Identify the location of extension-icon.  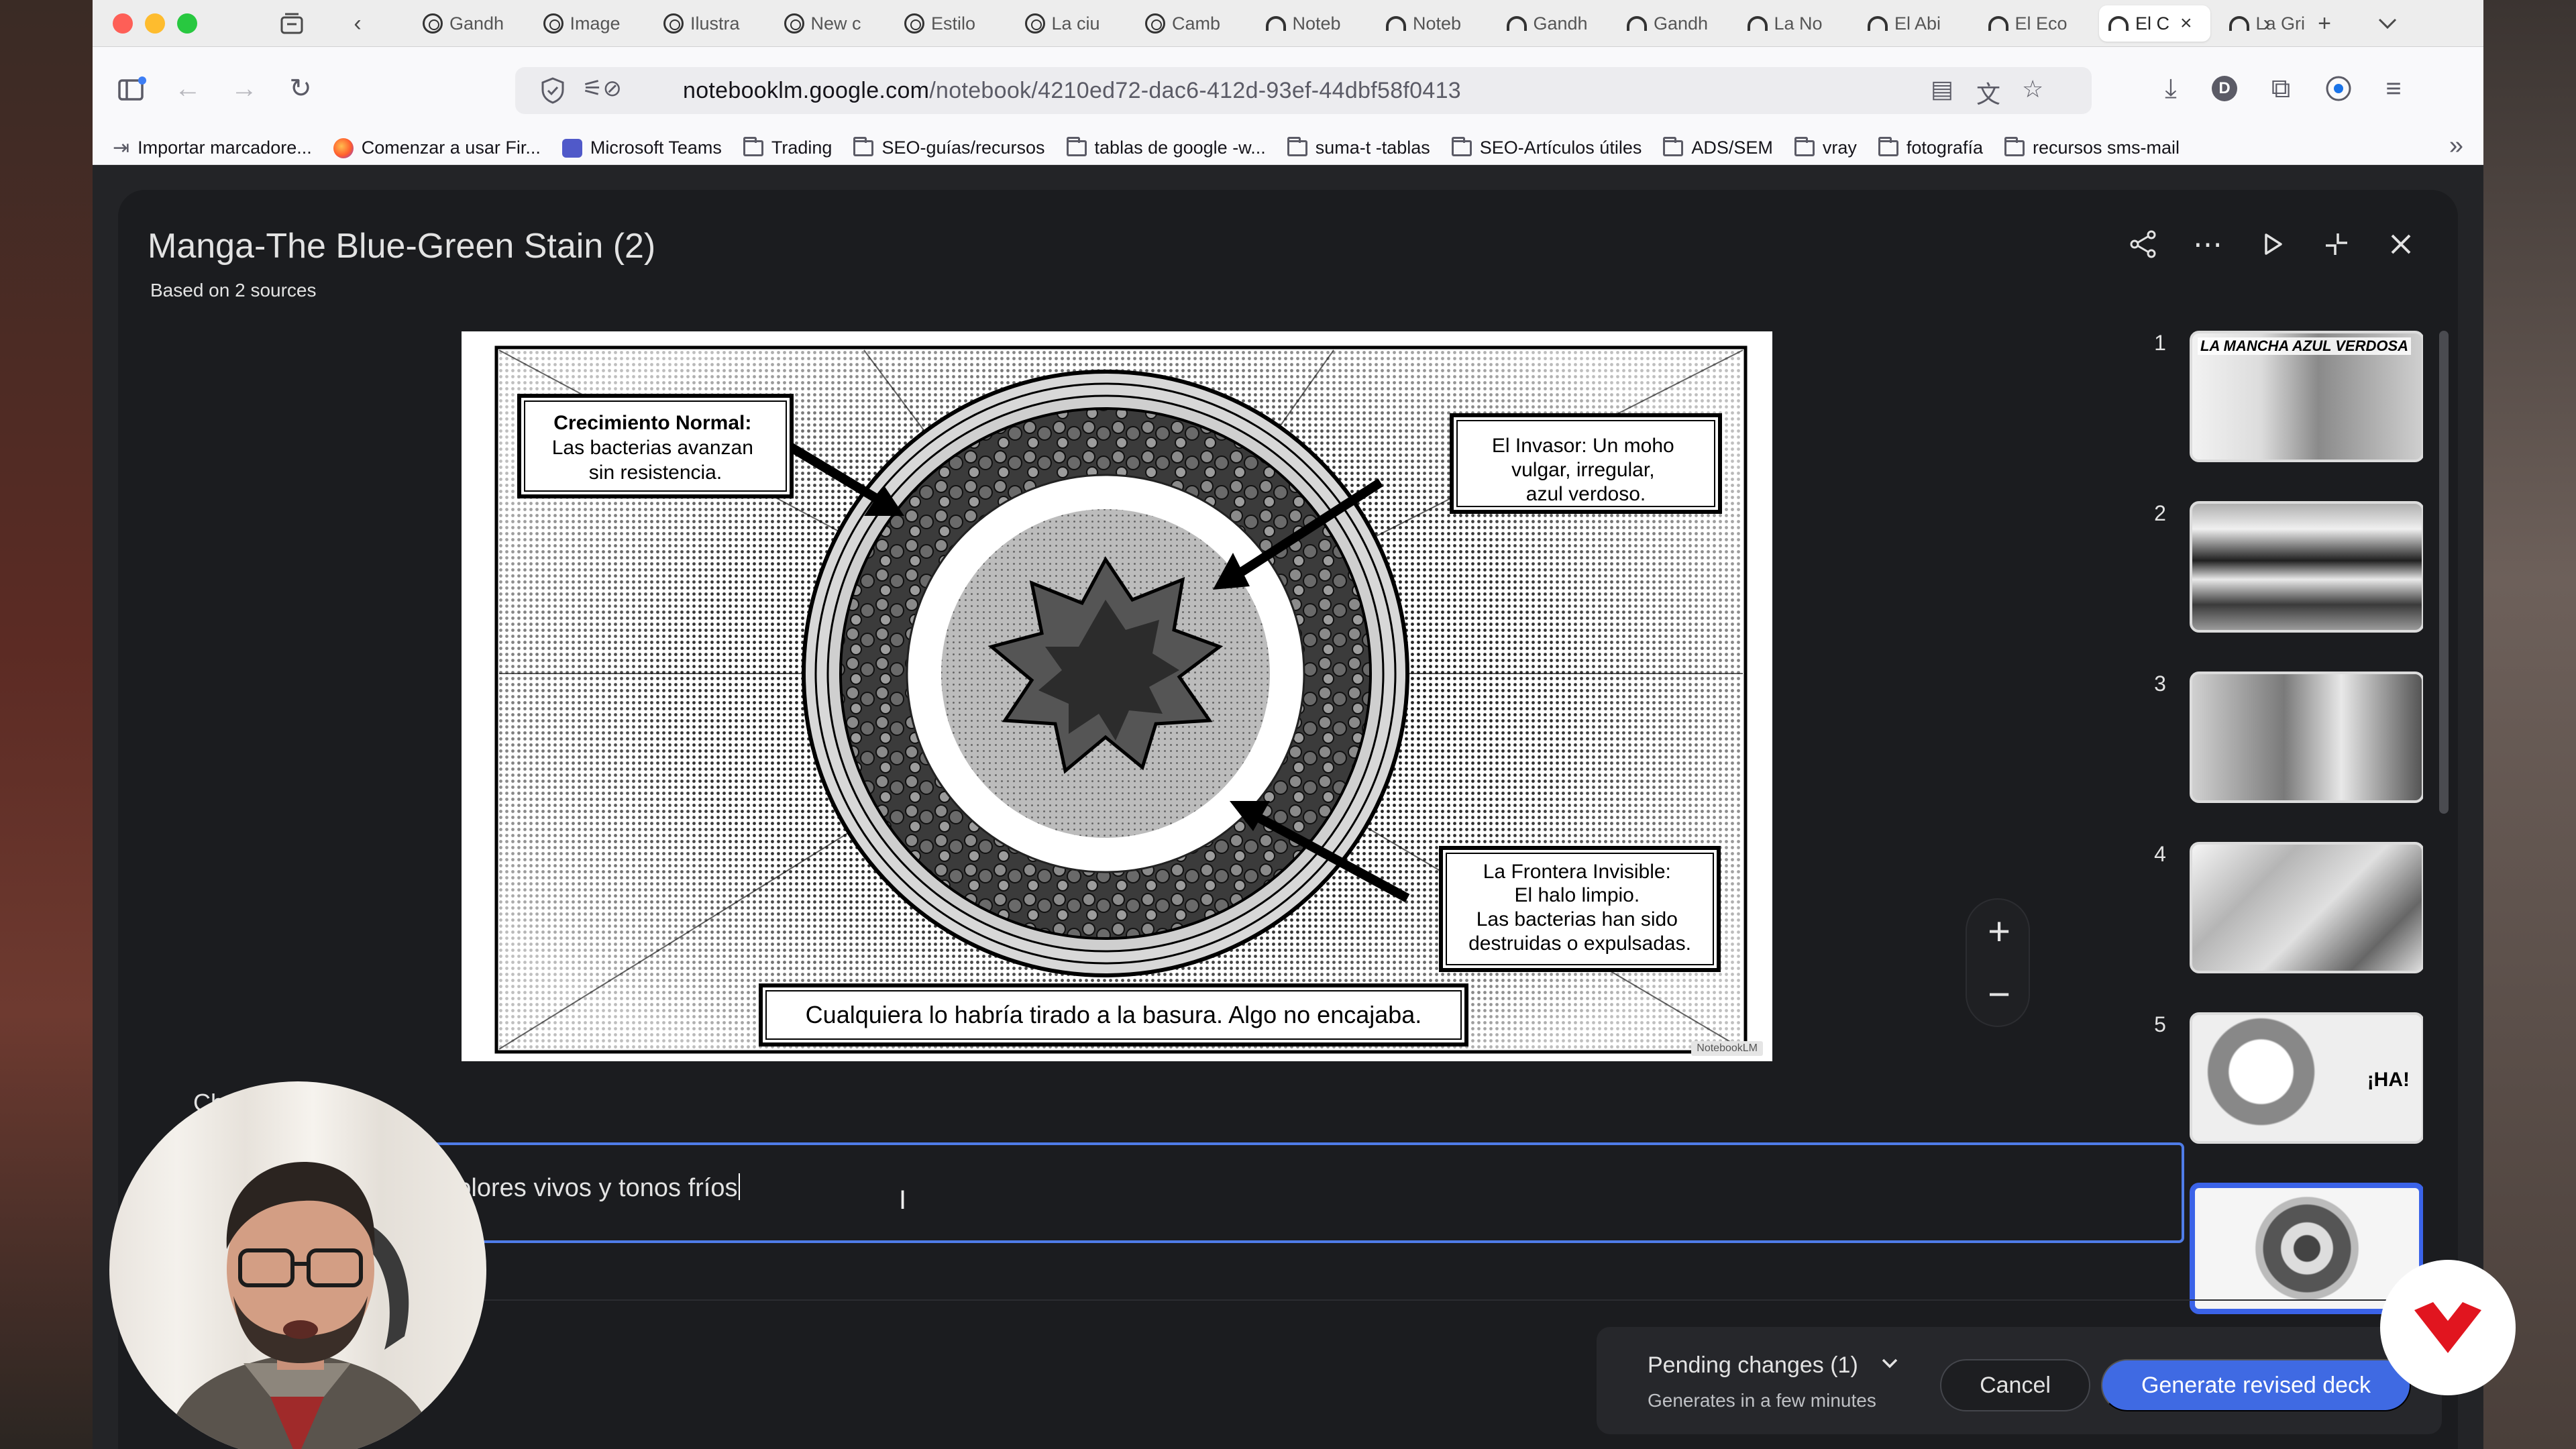
(2338, 88).